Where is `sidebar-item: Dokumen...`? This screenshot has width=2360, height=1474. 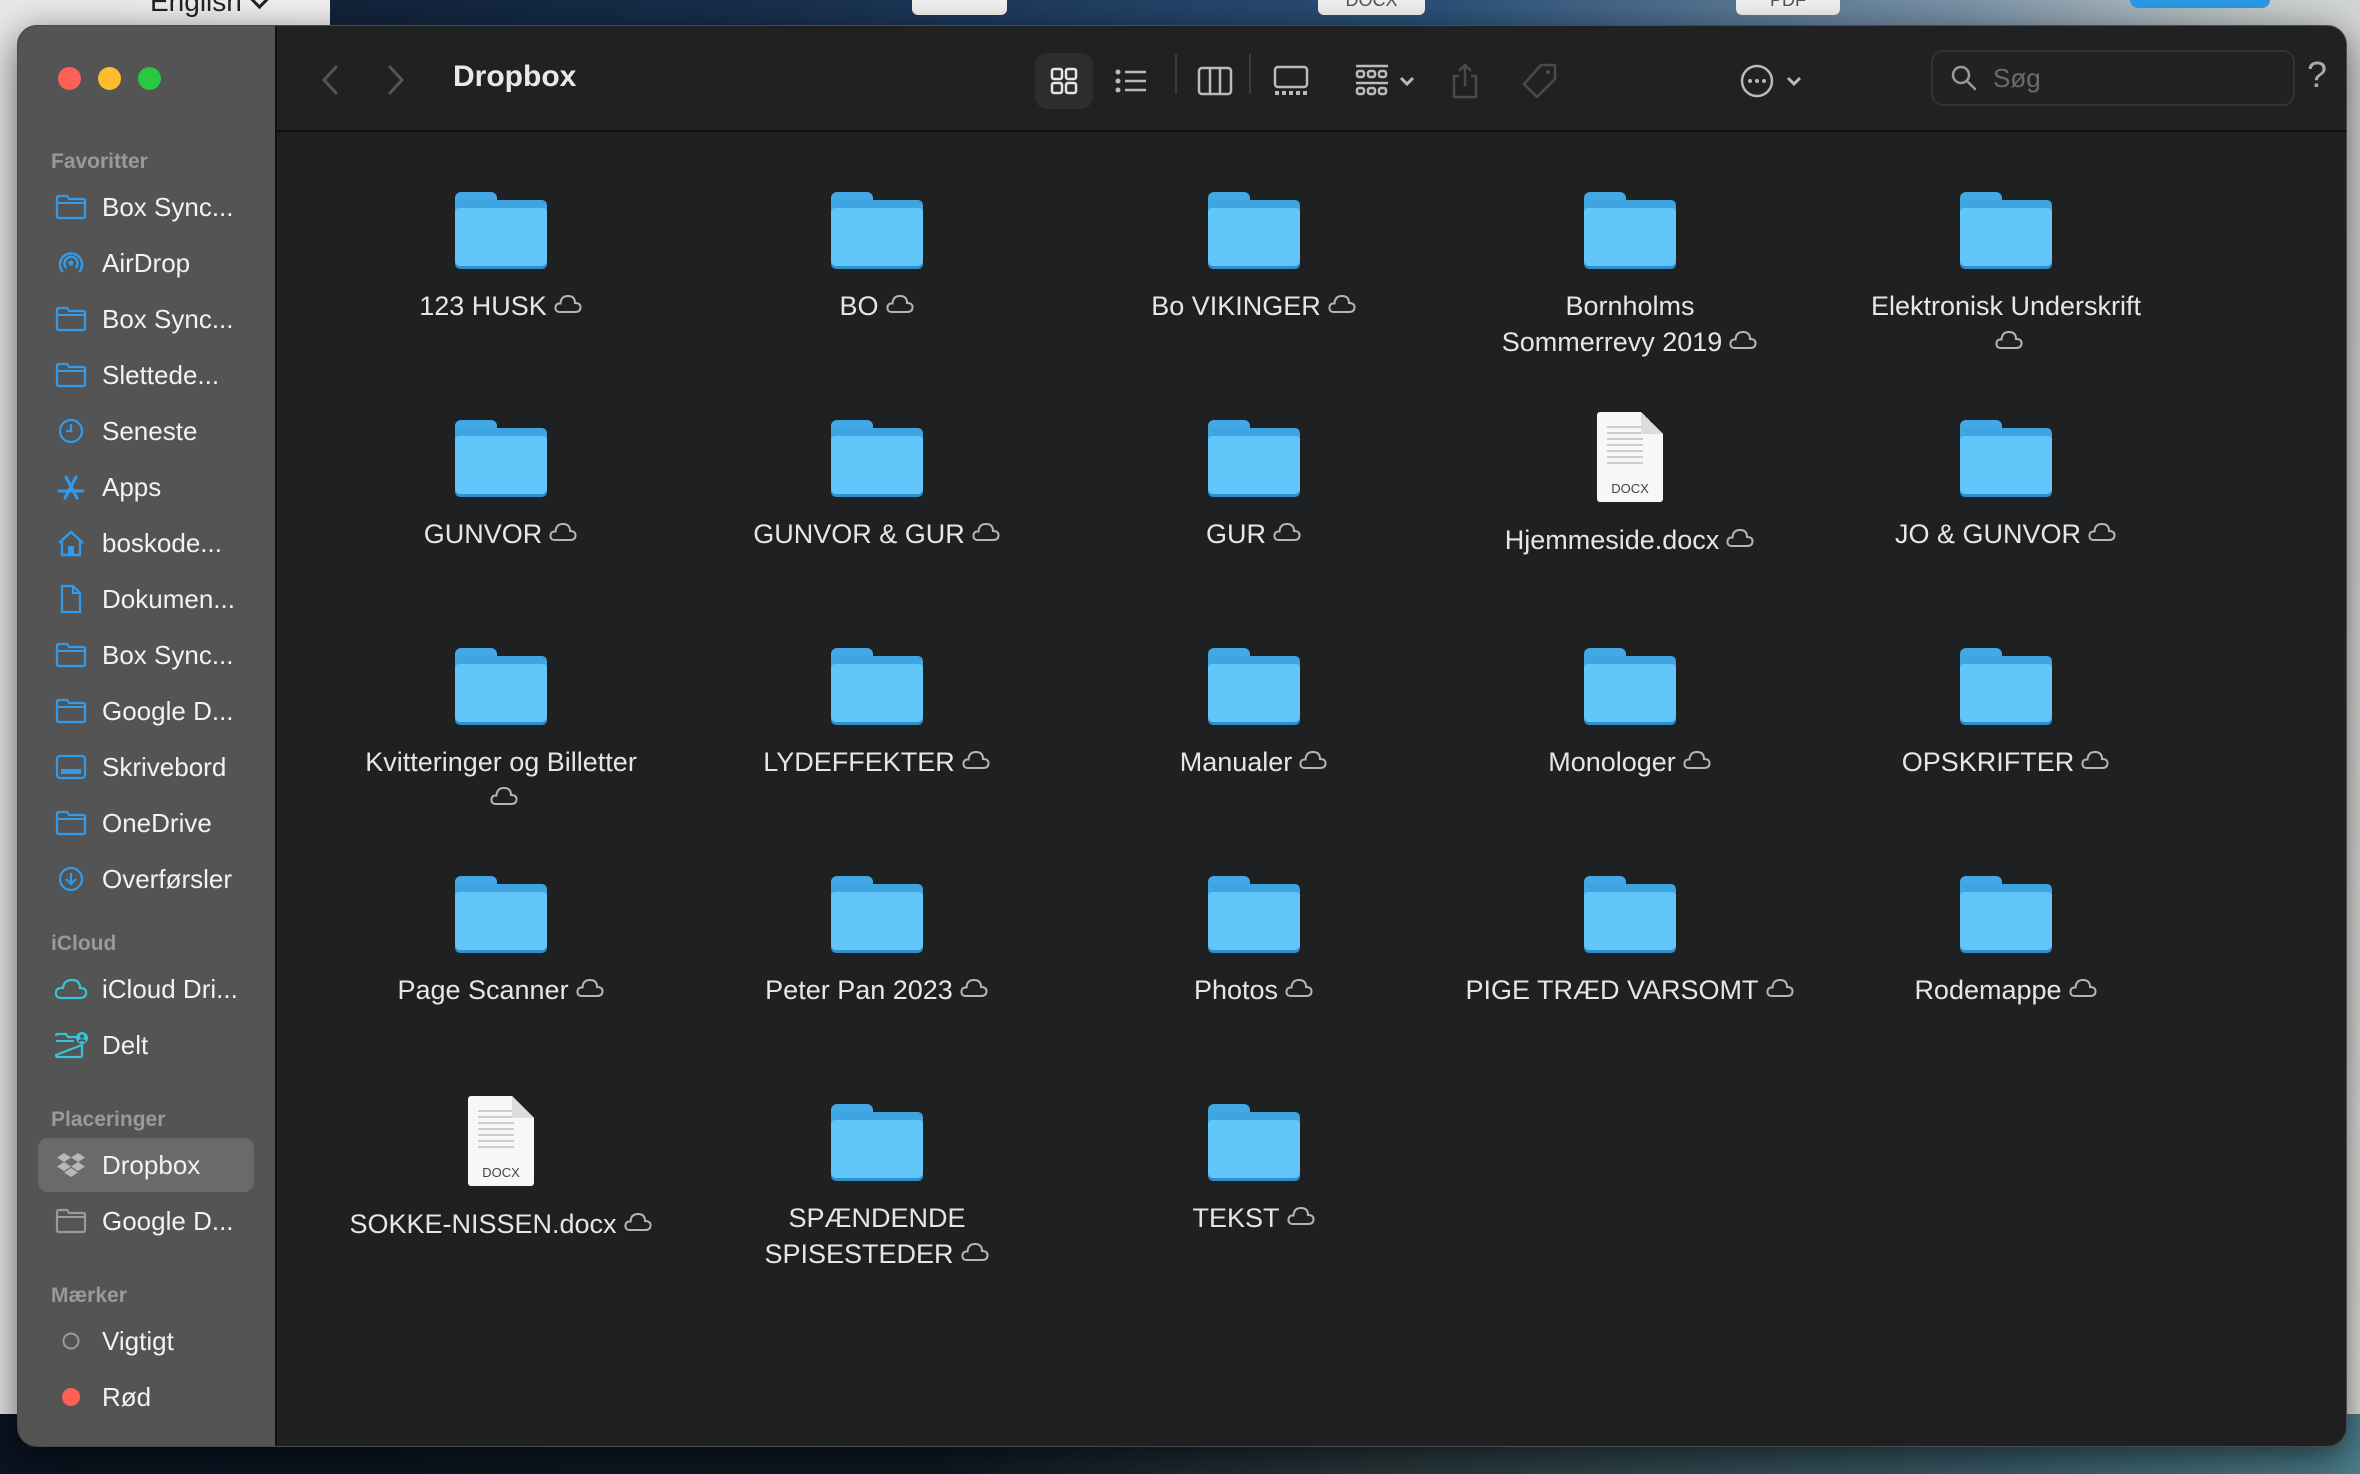 sidebar-item: Dokumen... is located at coordinates (146, 599).